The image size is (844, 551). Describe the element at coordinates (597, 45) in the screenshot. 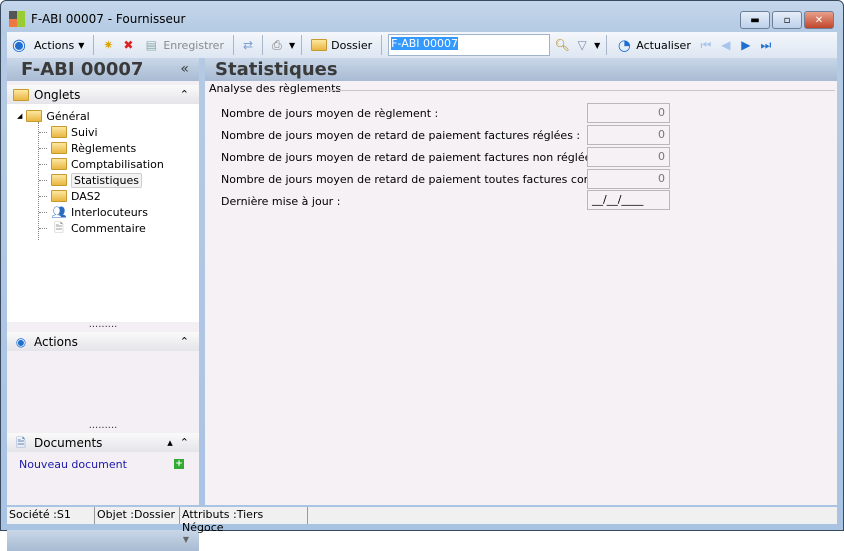

I see `filter-dropdown-icon: ▼` at that location.